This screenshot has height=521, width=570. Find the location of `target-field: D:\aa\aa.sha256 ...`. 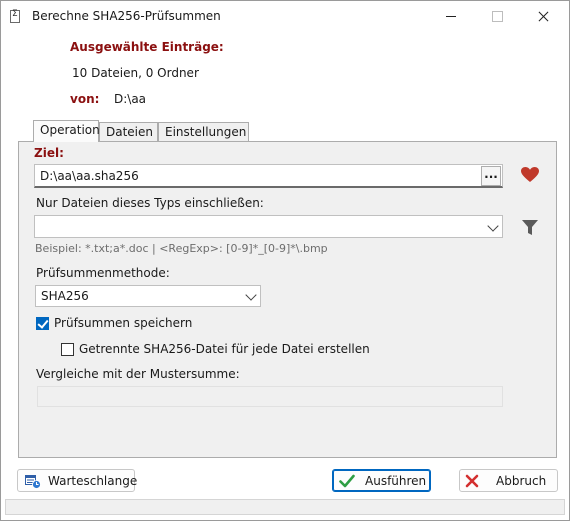

target-field: D:\aa\aa.sha256 ... is located at coordinates (268, 176).